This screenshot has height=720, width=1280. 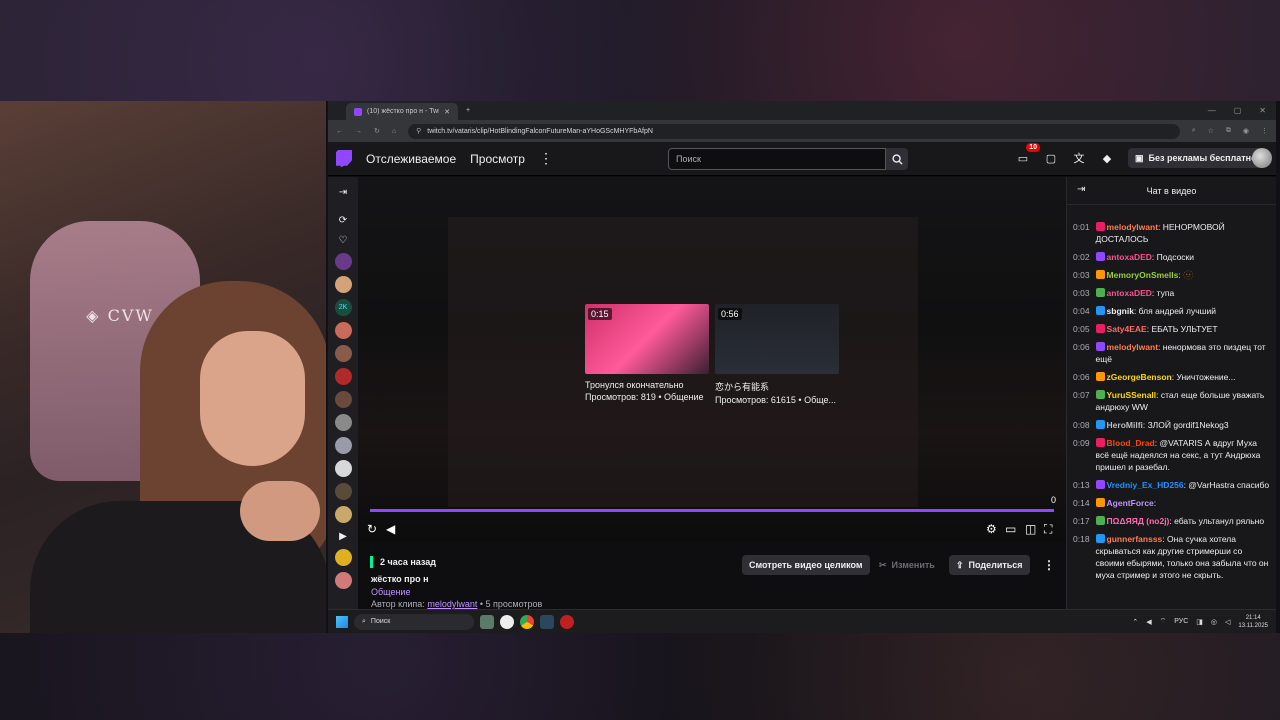 What do you see at coordinates (418, 131) in the screenshot?
I see `site-info-icon: ⚲` at bounding box center [418, 131].